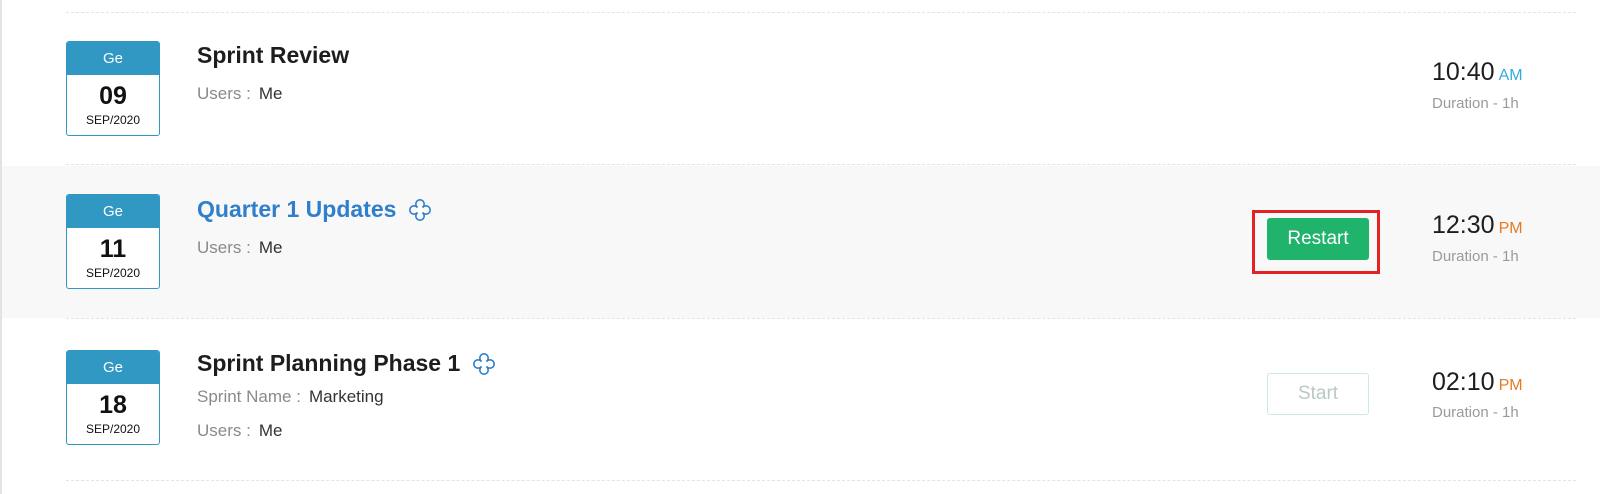 This screenshot has width=1600, height=494. I want to click on meeting-sprint: Sprint Name : Marketing, so click(290, 397).